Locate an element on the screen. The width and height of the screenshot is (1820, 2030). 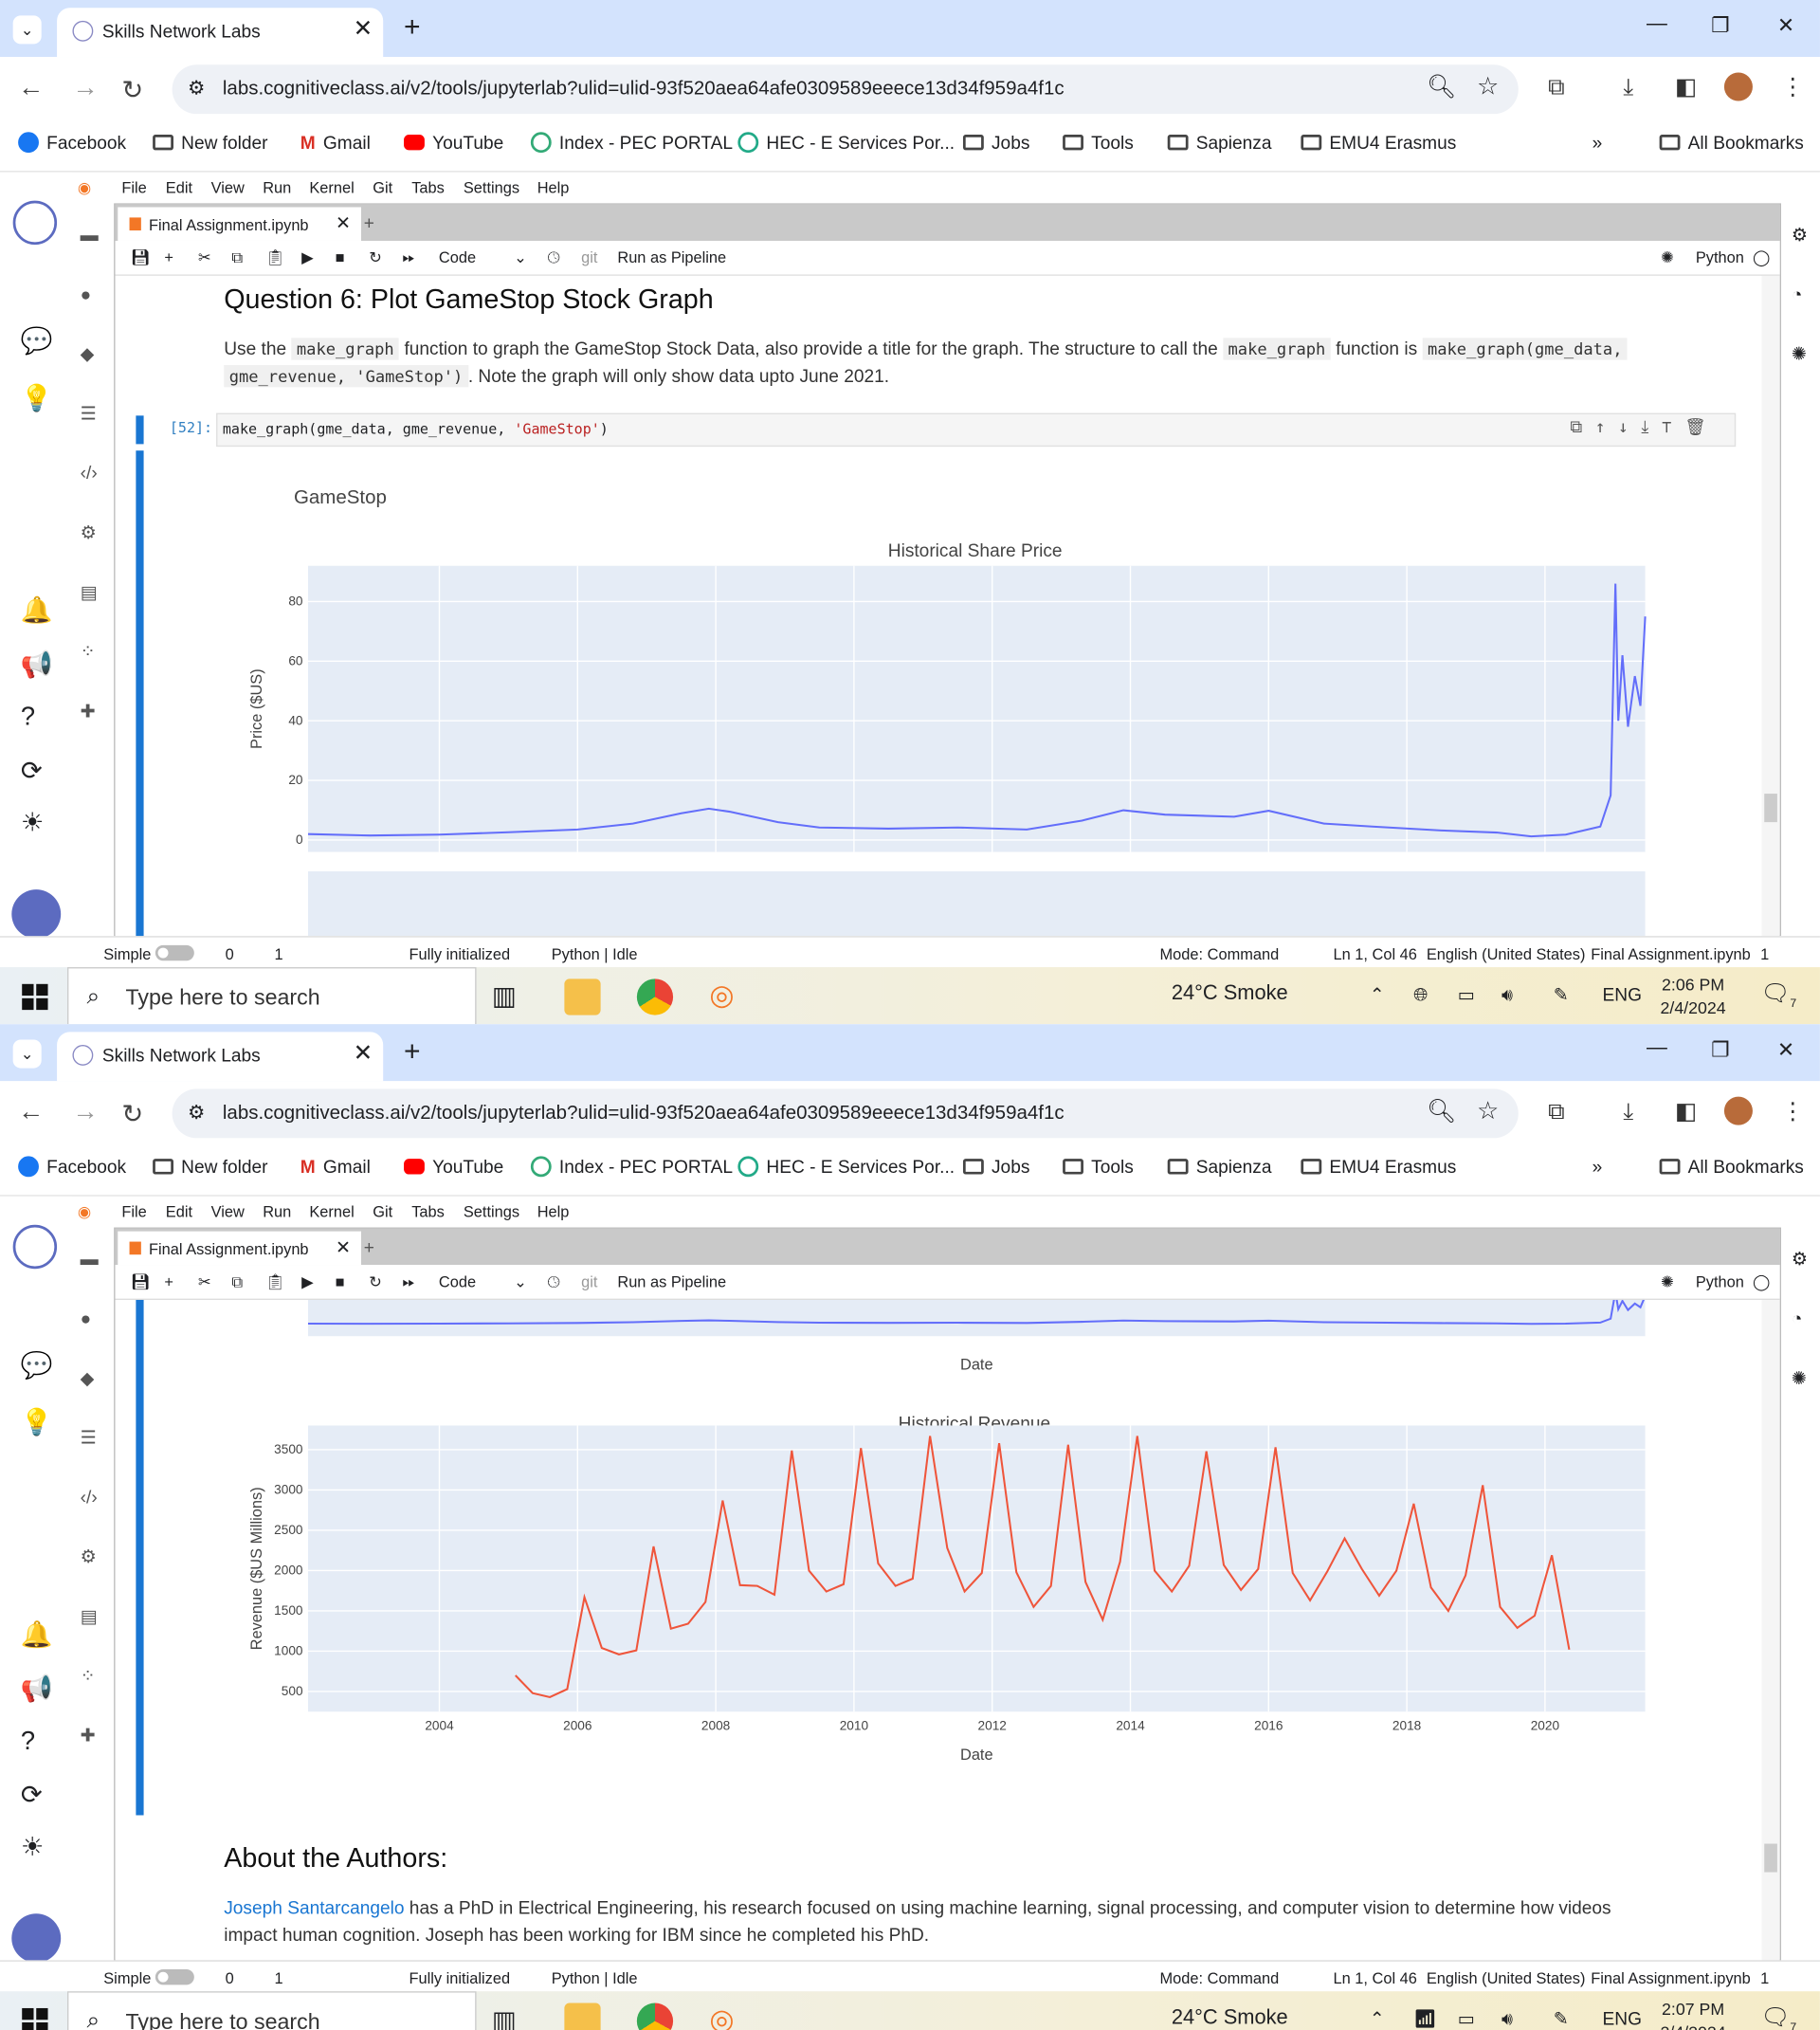
author-link: Joseph Santarcangelo is located at coordinates (314, 1907).